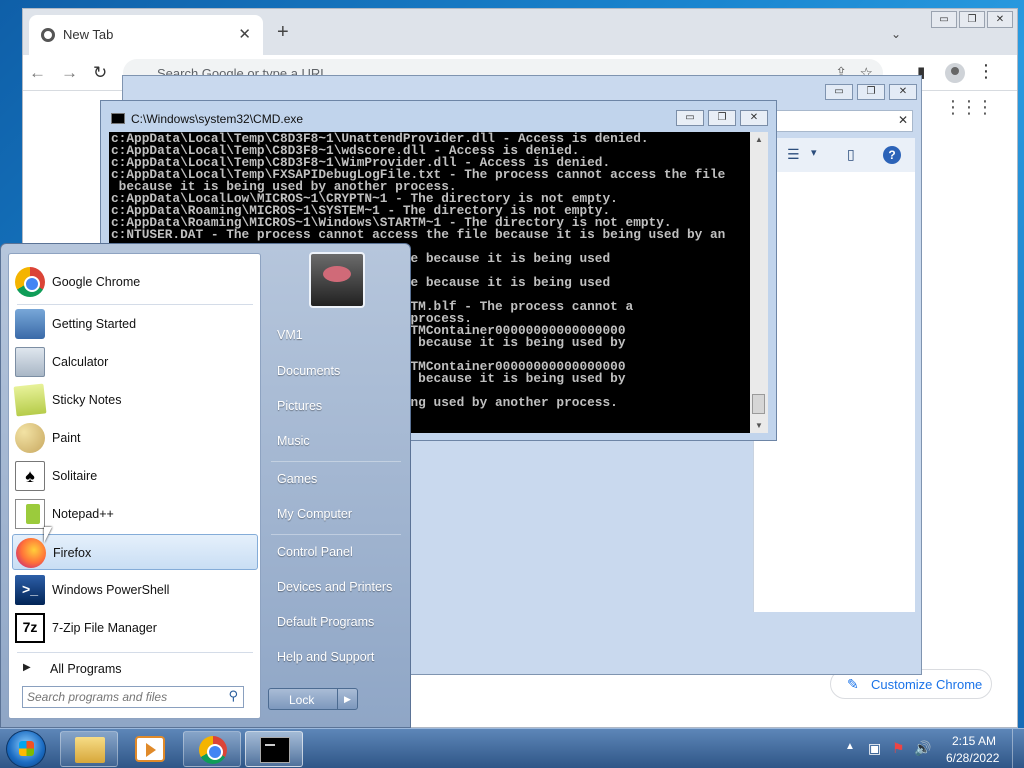  Describe the element at coordinates (135, 362) in the screenshot. I see `start-item-calculator: Calculator` at that location.